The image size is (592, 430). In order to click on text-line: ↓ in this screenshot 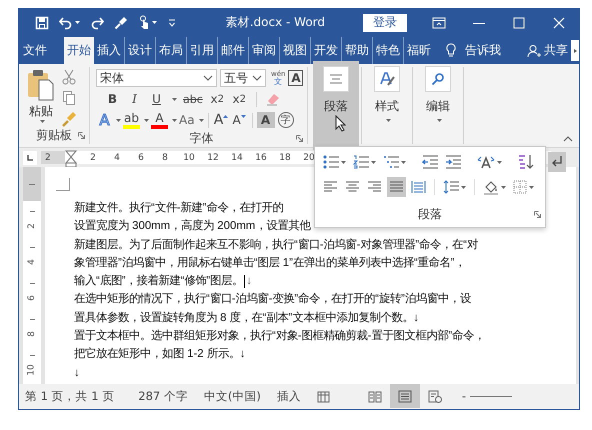, I will do `click(77, 373)`.